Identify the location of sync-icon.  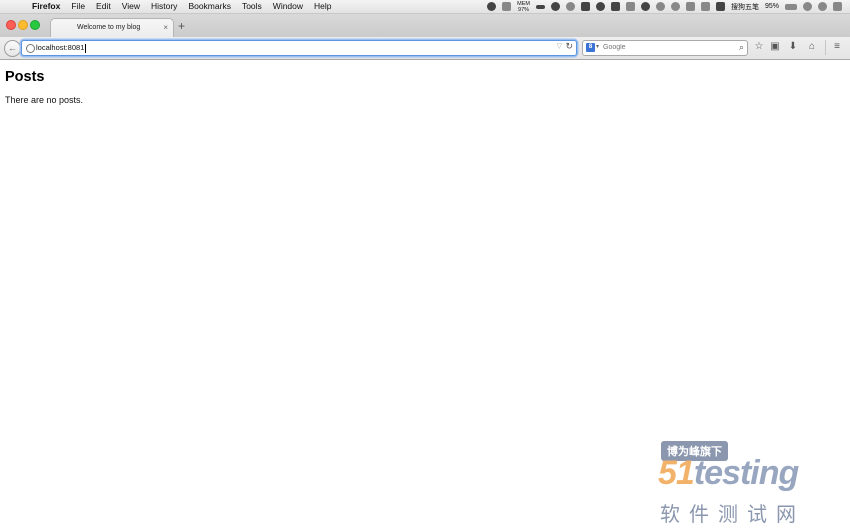
(630, 6).